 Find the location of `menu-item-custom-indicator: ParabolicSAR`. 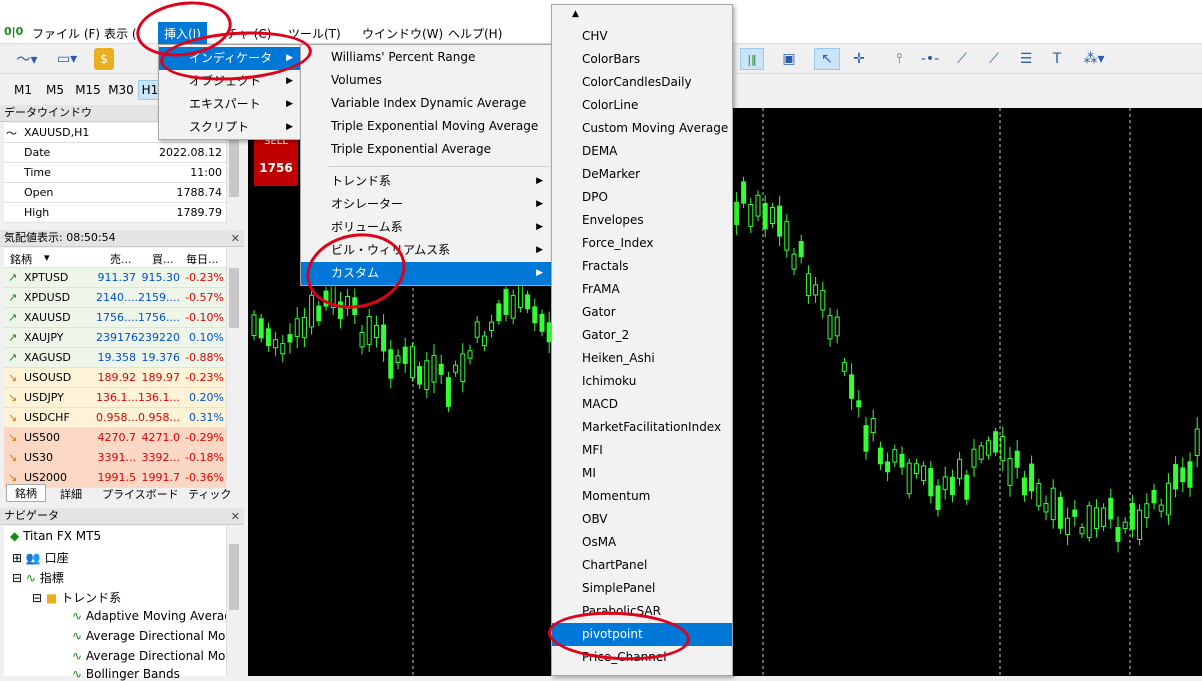

menu-item-custom-indicator: ParabolicSAR is located at coordinates (642, 611).